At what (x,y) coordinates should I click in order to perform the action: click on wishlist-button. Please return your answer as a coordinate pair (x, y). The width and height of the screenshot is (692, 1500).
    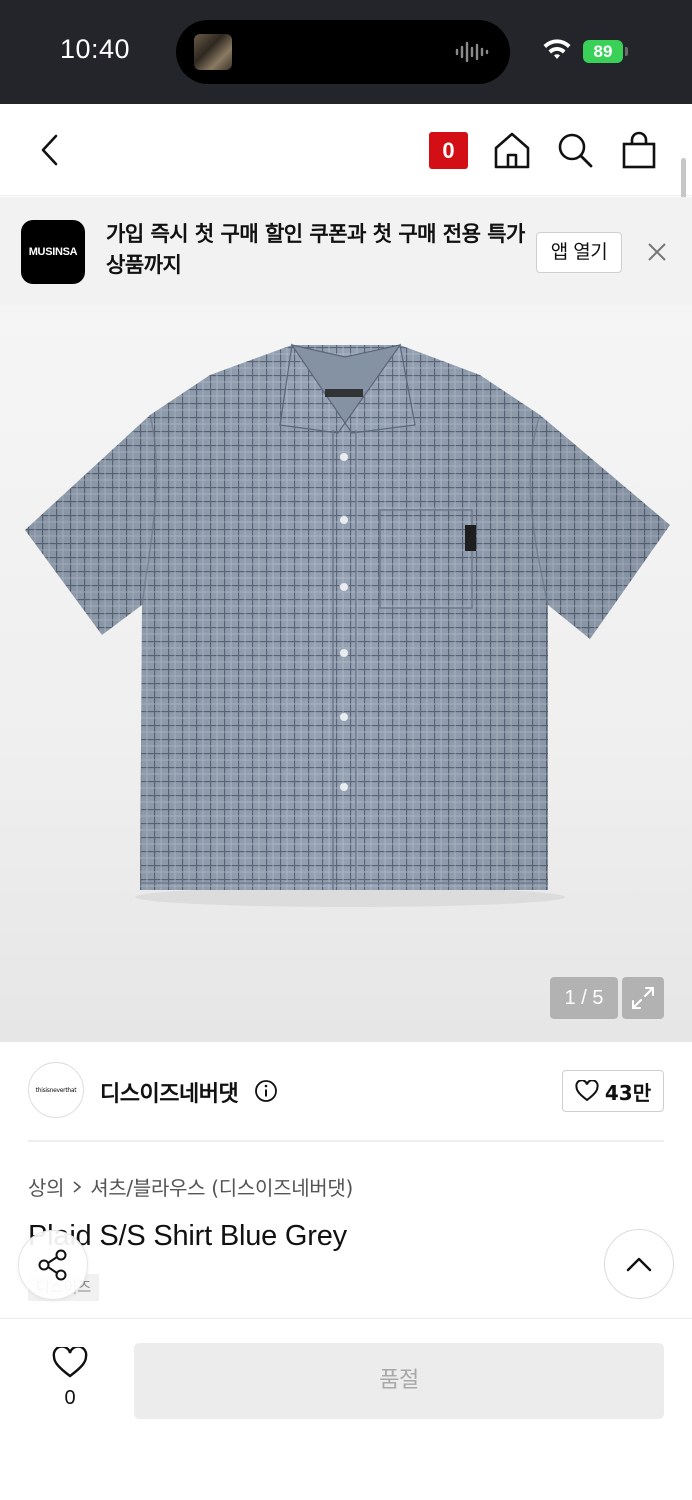
    Looking at the image, I should click on (70, 1364).